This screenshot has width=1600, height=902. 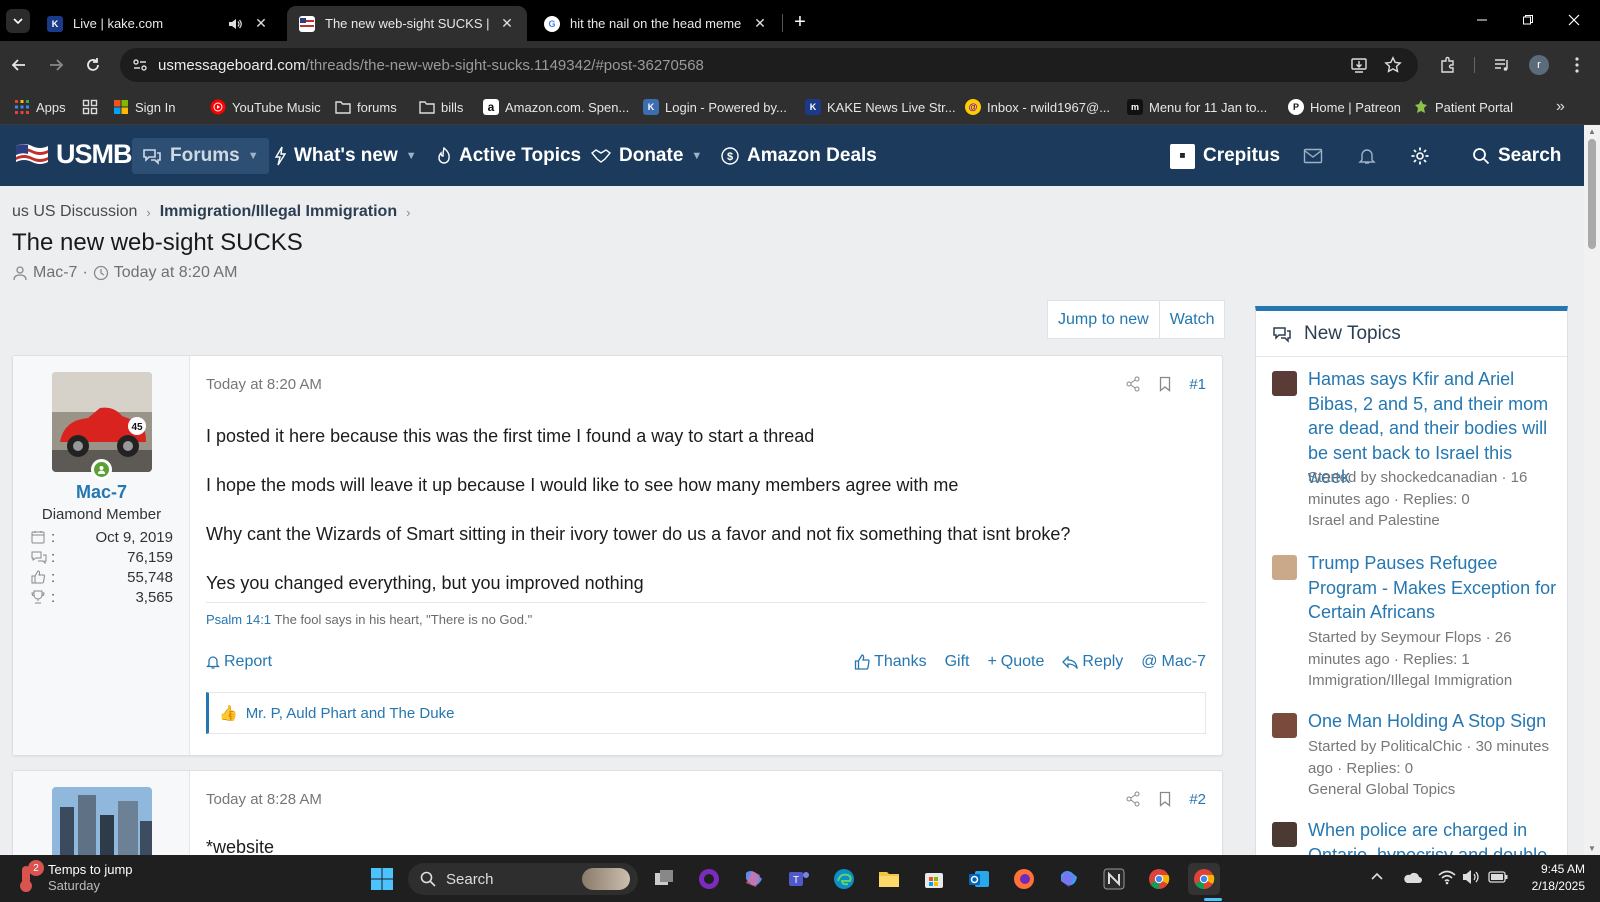 I want to click on nav-user-account: ▦ Crepitus, so click(x=1225, y=156).